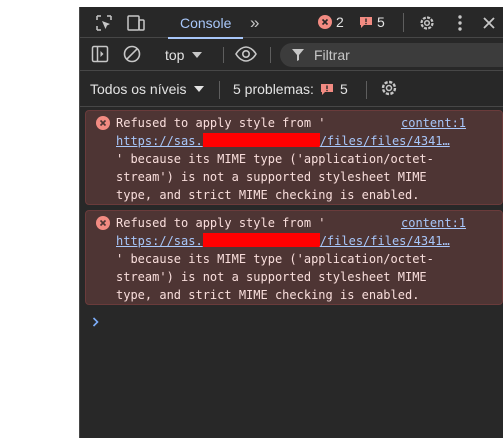  What do you see at coordinates (403, 22) in the screenshot?
I see `tabbar-separator` at bounding box center [403, 22].